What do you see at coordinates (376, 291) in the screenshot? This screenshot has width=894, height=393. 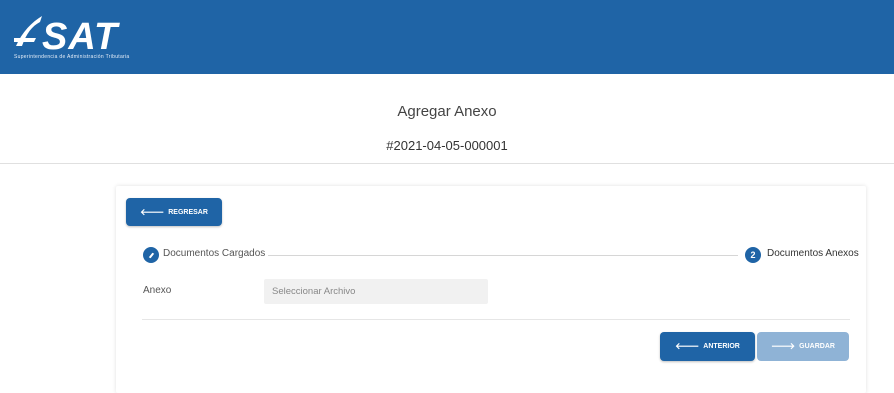 I see `file-select-input: Seleccionar Archivo` at bounding box center [376, 291].